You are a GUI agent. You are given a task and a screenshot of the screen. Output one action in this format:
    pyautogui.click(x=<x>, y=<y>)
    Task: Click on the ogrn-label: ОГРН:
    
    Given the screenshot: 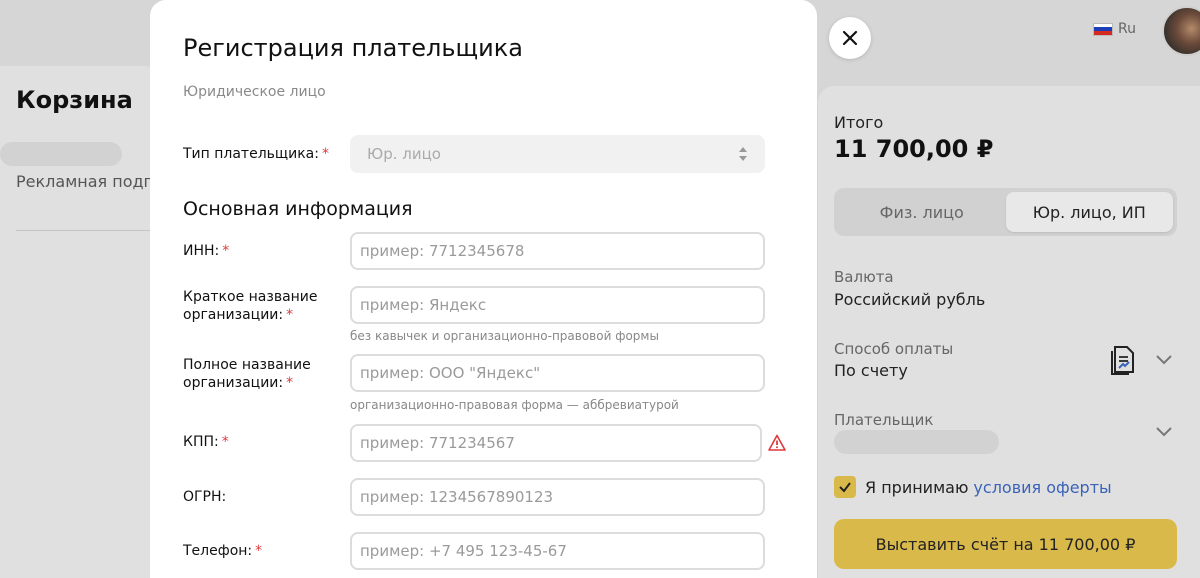 What is the action you would take?
    pyautogui.click(x=205, y=497)
    